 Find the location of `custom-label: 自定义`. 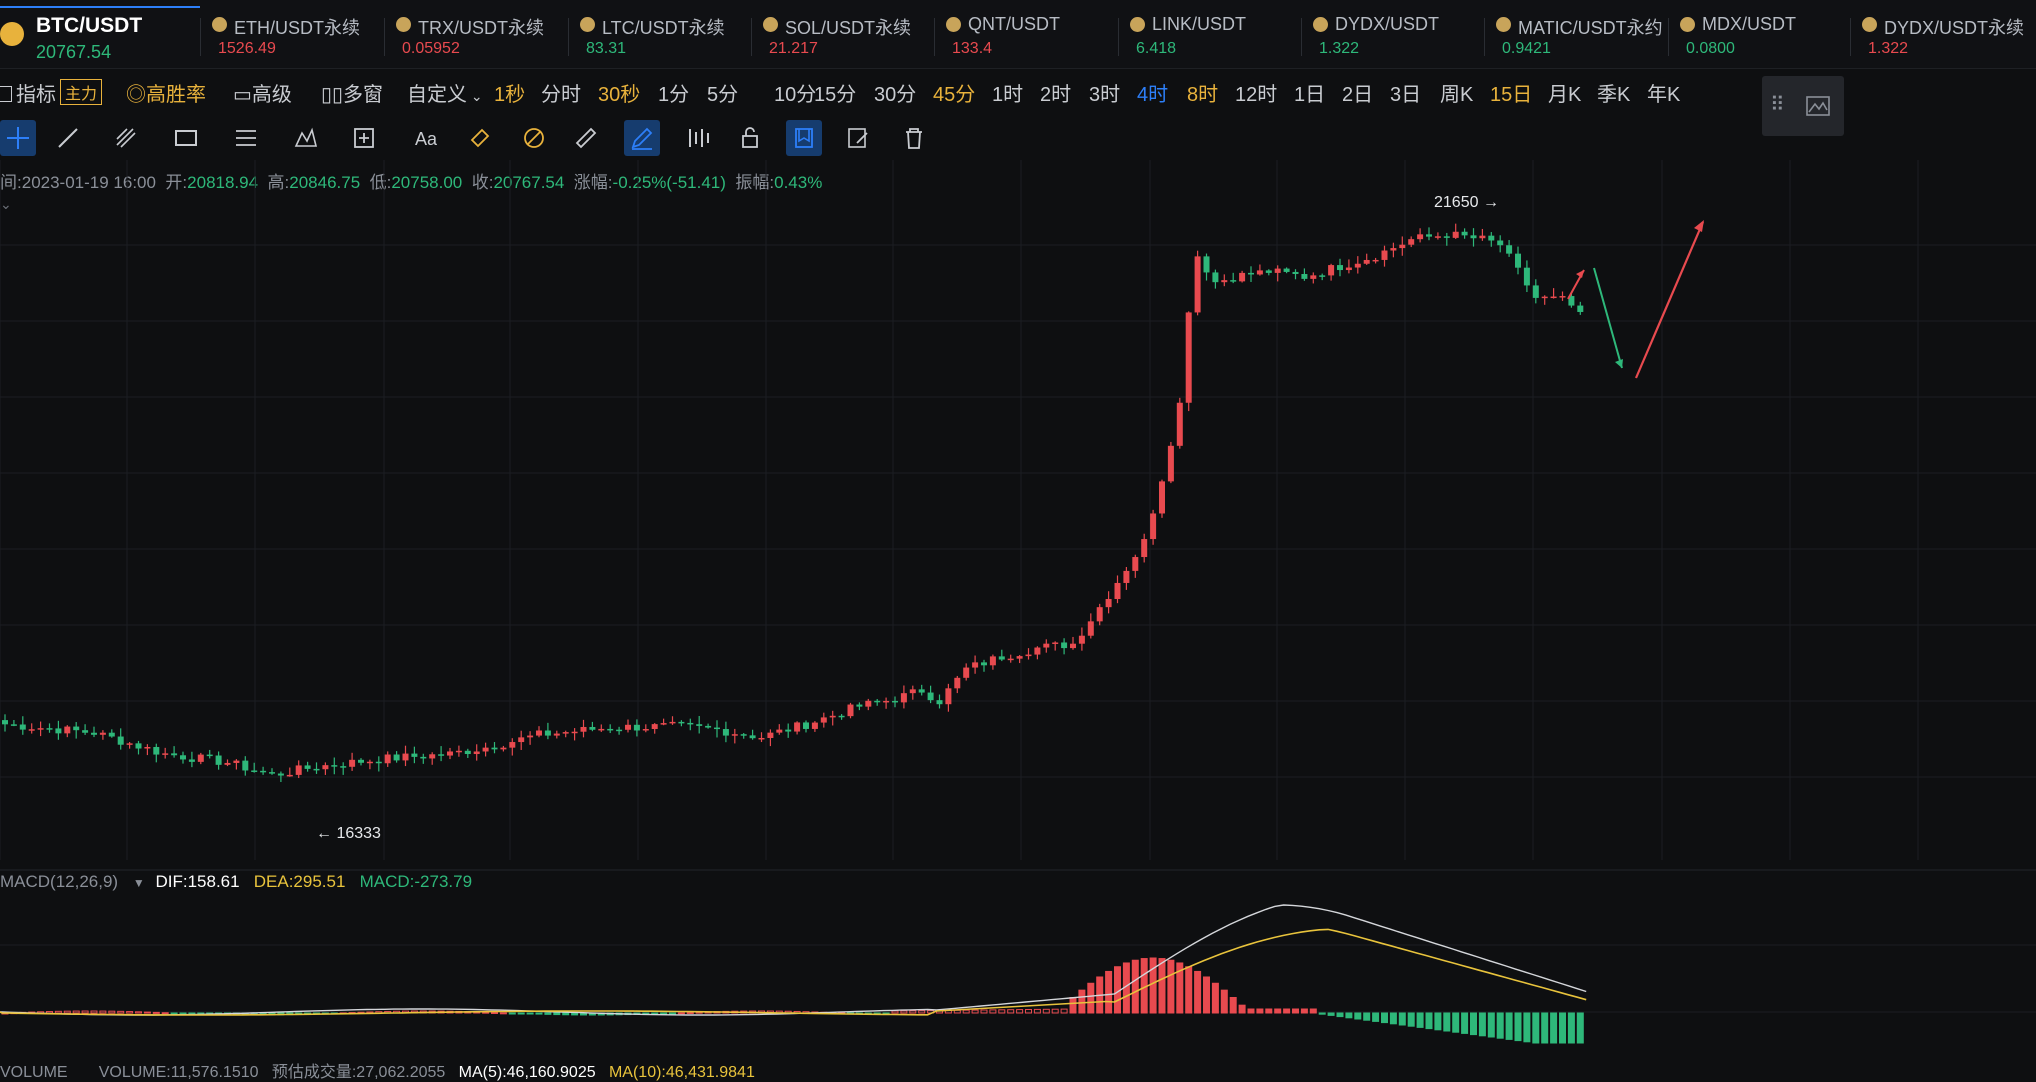

custom-label: 自定义 is located at coordinates (437, 95).